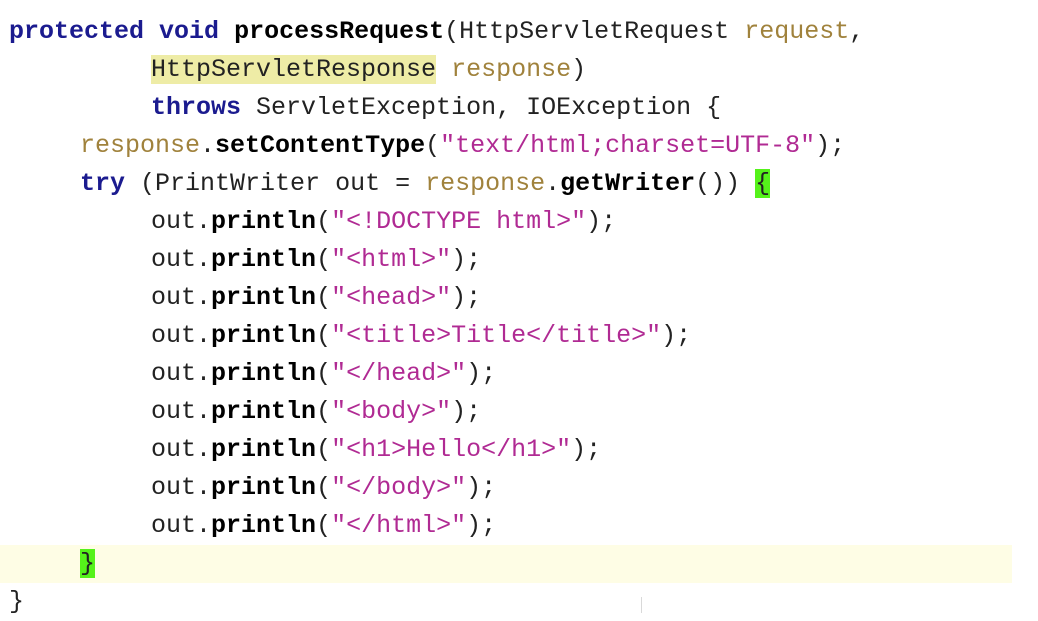  I want to click on method-close-brace: }, so click(17, 601).